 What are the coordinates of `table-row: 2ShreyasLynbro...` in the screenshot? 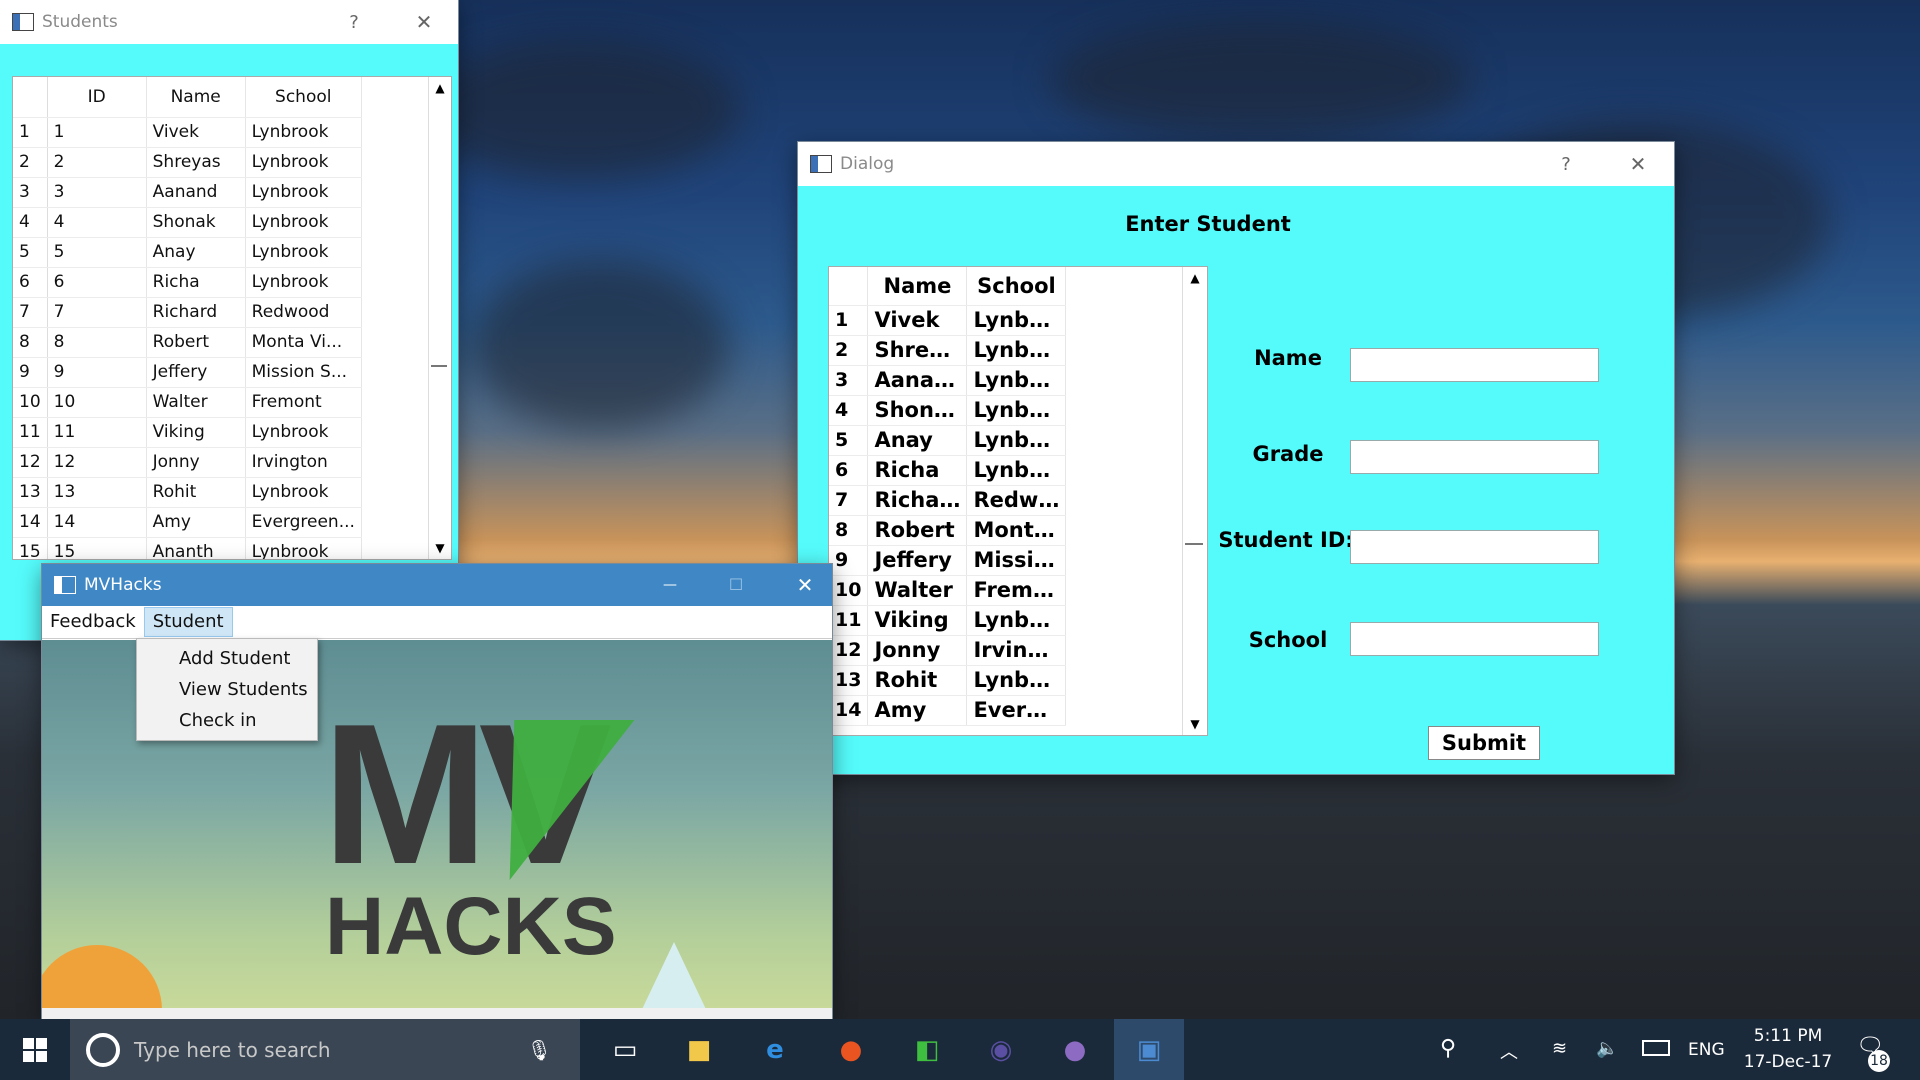 It's located at (948, 350).